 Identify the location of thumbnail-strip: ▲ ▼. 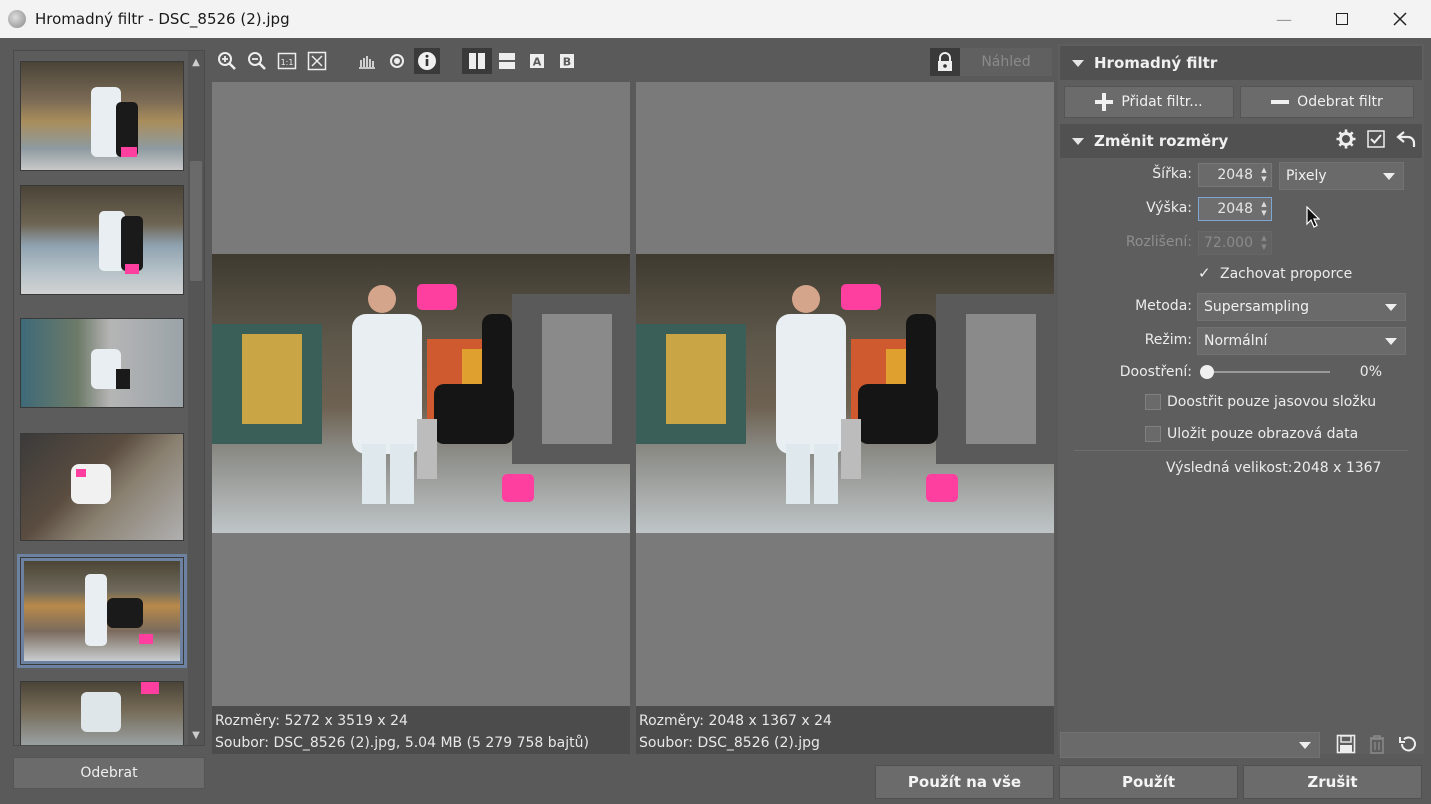
(109, 398).